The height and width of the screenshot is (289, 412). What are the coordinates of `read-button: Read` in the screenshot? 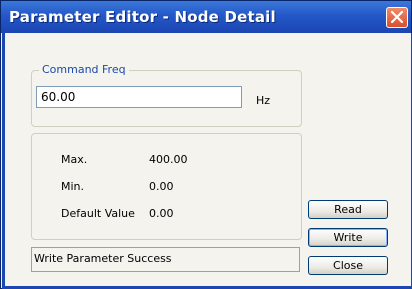 It's located at (348, 209).